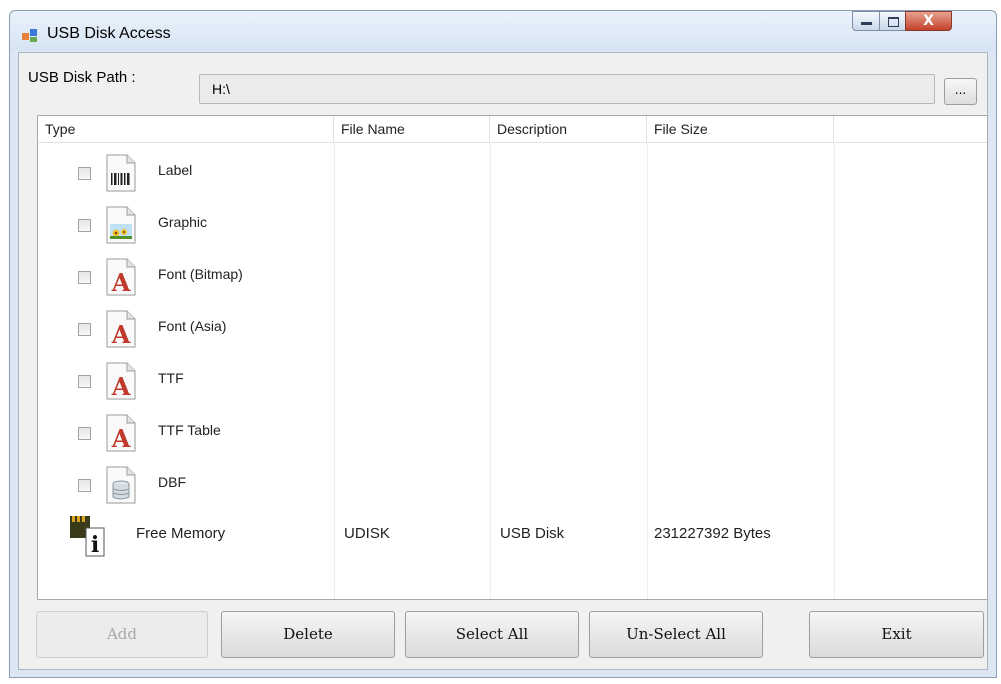 The height and width of the screenshot is (684, 1001). Describe the element at coordinates (512, 434) in the screenshot. I see `list-item-ttf-table: A TTF Table` at that location.